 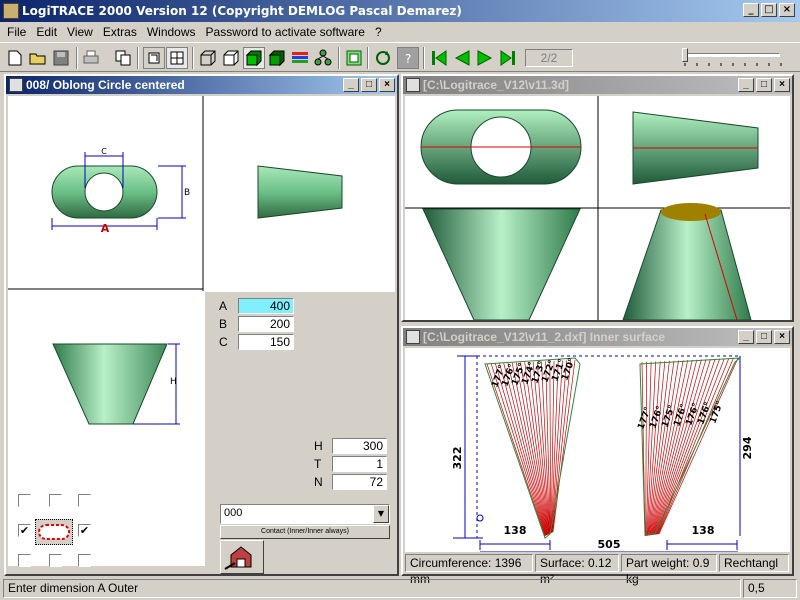 I want to click on checkbox-left: ✔, so click(x=24, y=530).